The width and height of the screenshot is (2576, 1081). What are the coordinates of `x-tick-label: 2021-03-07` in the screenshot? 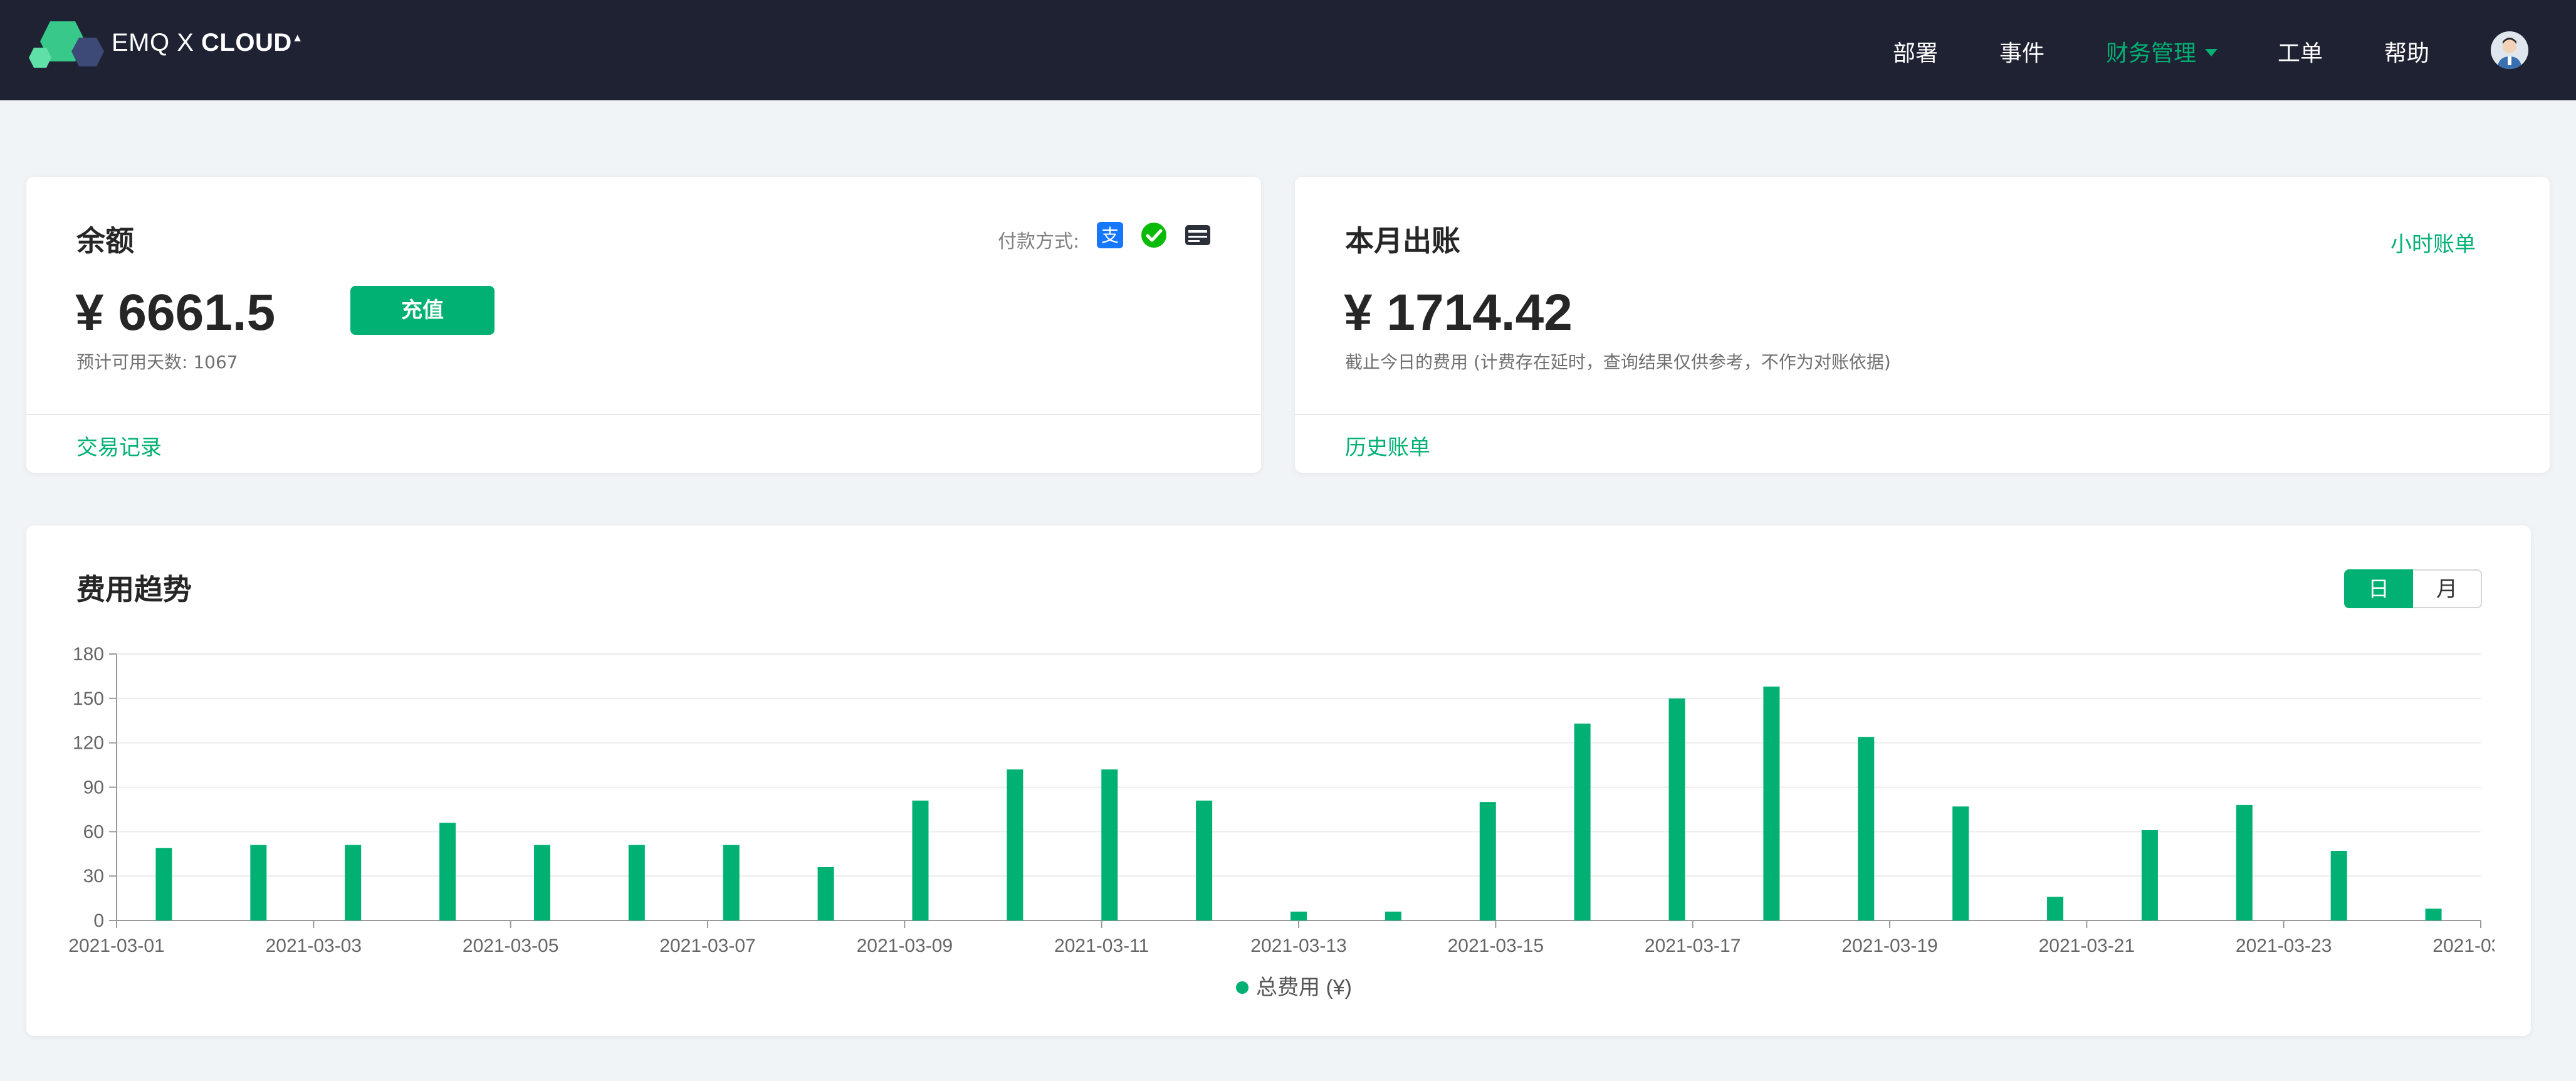 It's located at (707, 946).